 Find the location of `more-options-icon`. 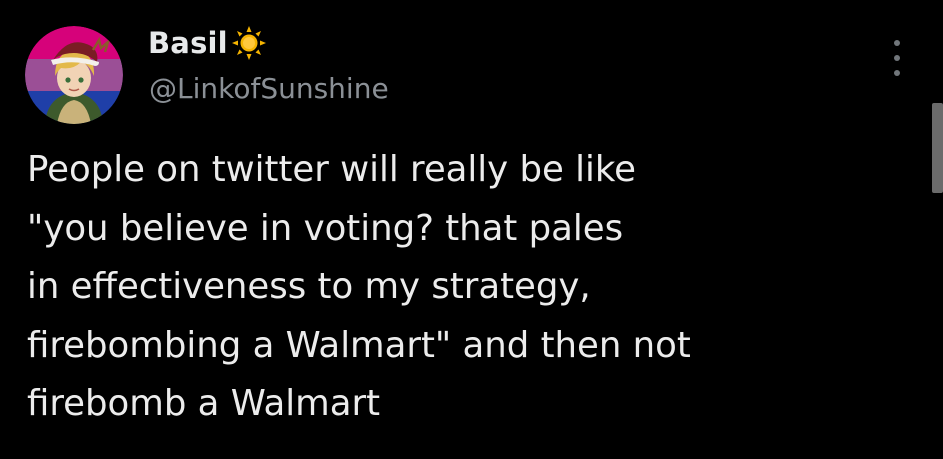

more-options-icon is located at coordinates (897, 58).